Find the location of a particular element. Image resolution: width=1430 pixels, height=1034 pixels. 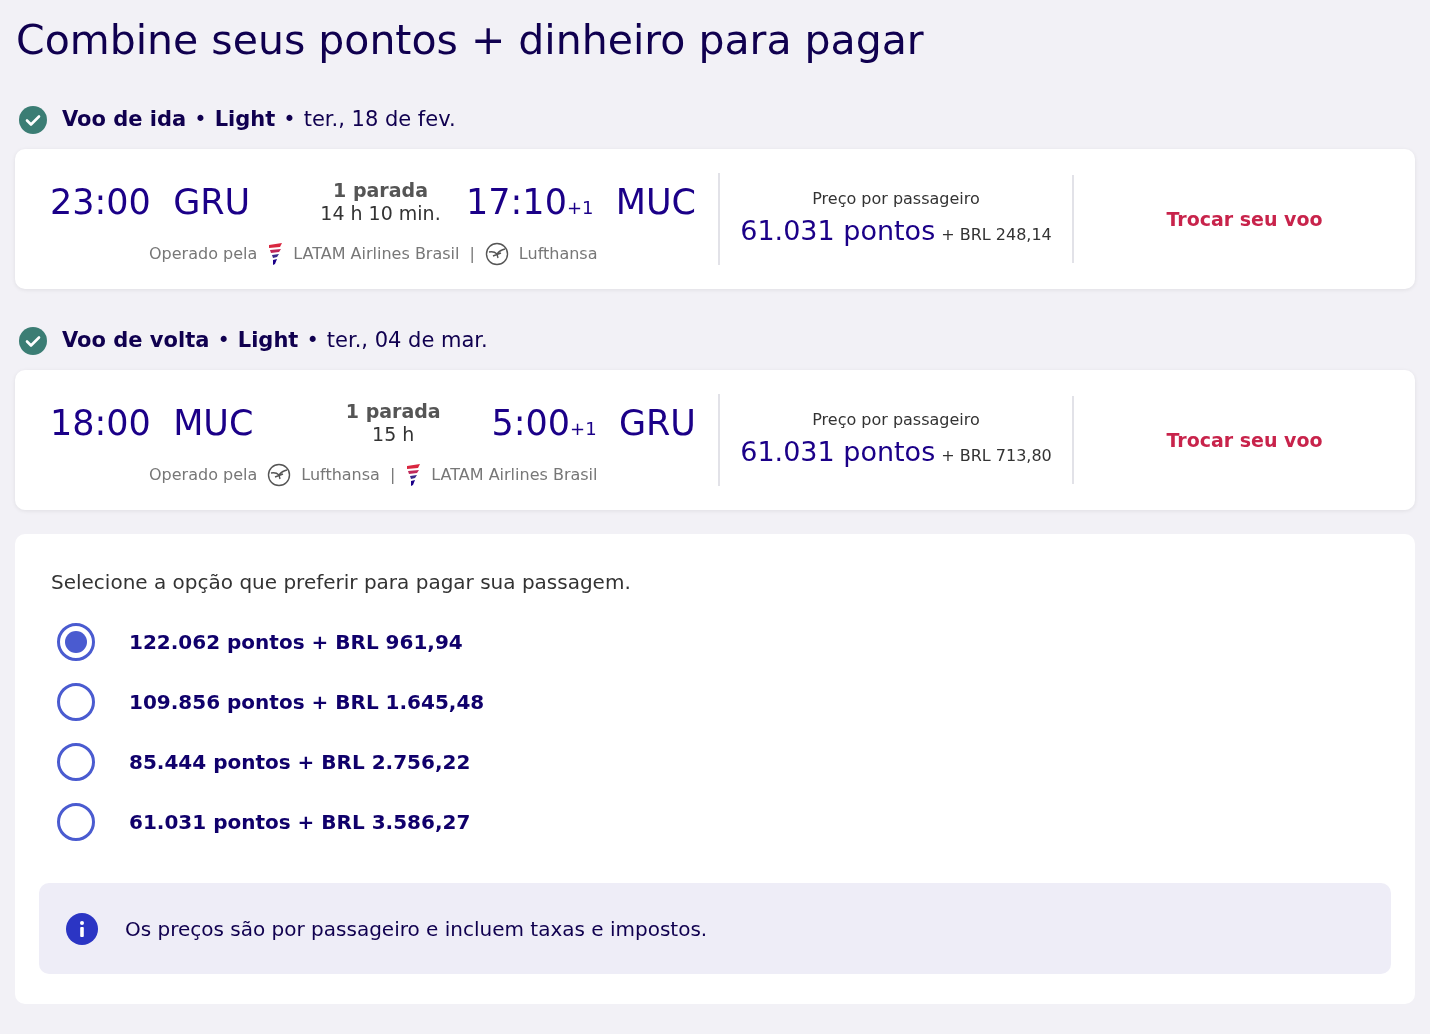

payment-option: 109.856 pontos + BRL 1.645,48 is located at coordinates (724, 702).